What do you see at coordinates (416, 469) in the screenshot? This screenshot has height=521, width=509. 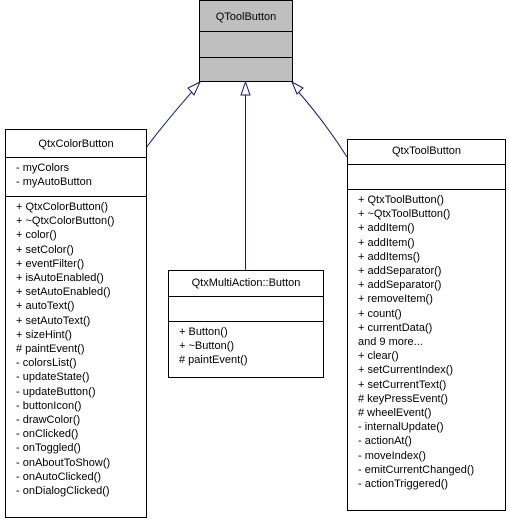 I see `method-item: - emitCurrentChanged()` at bounding box center [416, 469].